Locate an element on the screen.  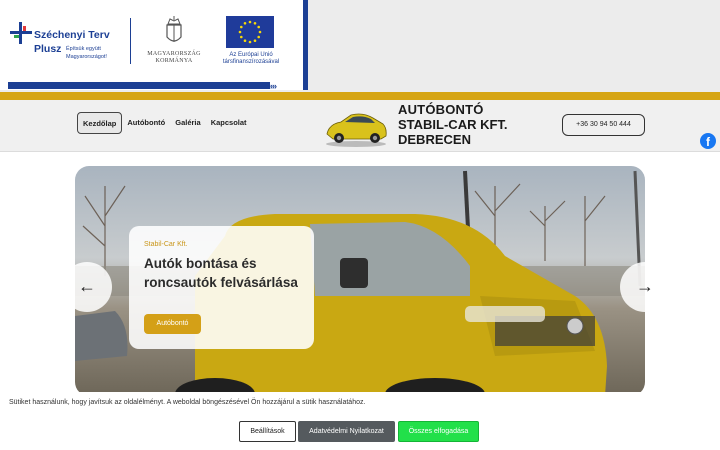
phone-button: +36 30 94 50 444 is located at coordinates (603, 125).